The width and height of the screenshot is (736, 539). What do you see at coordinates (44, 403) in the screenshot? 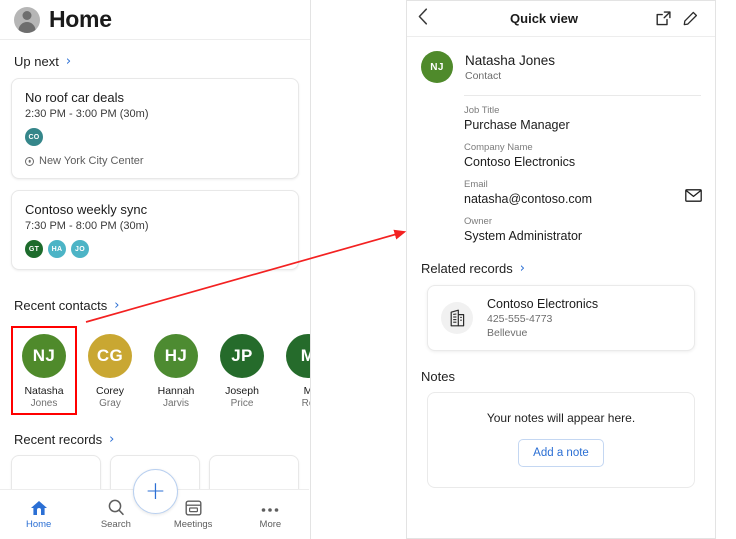
I see `contact-last-name: Jones` at bounding box center [44, 403].